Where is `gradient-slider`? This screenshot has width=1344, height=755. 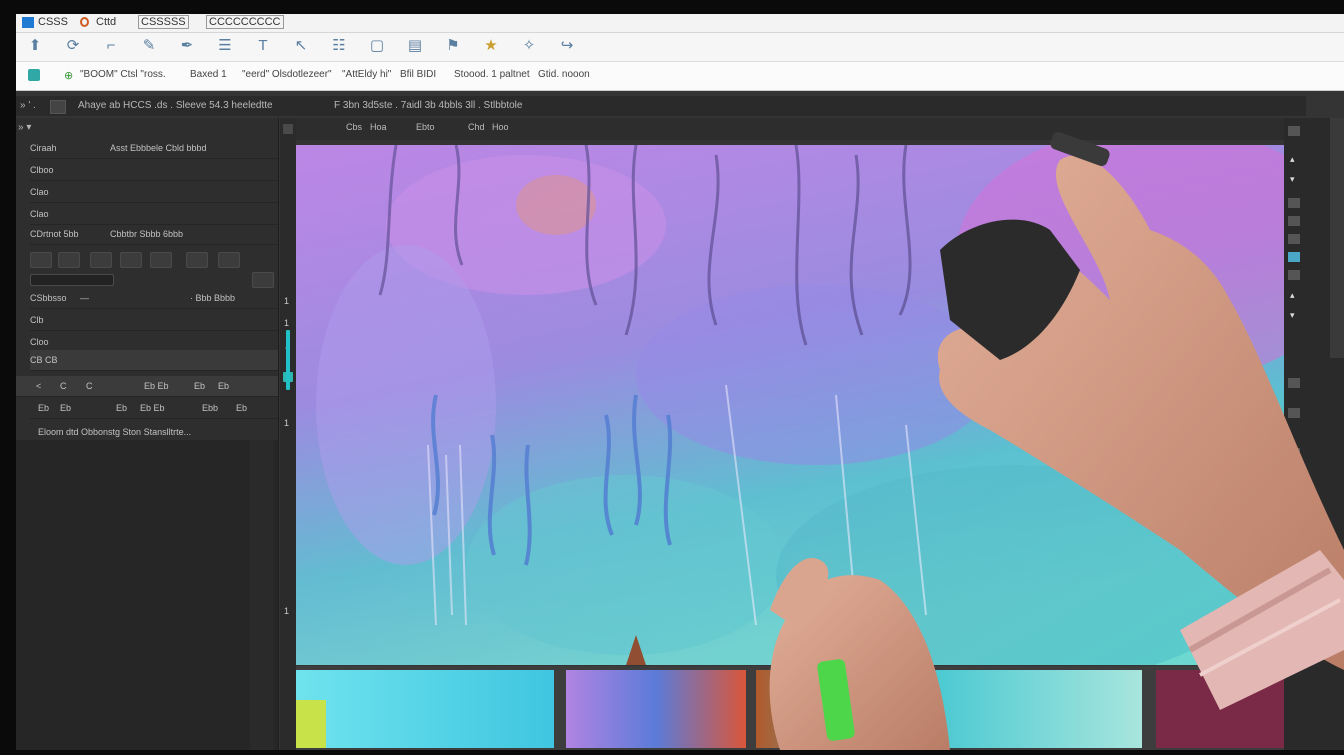 gradient-slider is located at coordinates (72, 280).